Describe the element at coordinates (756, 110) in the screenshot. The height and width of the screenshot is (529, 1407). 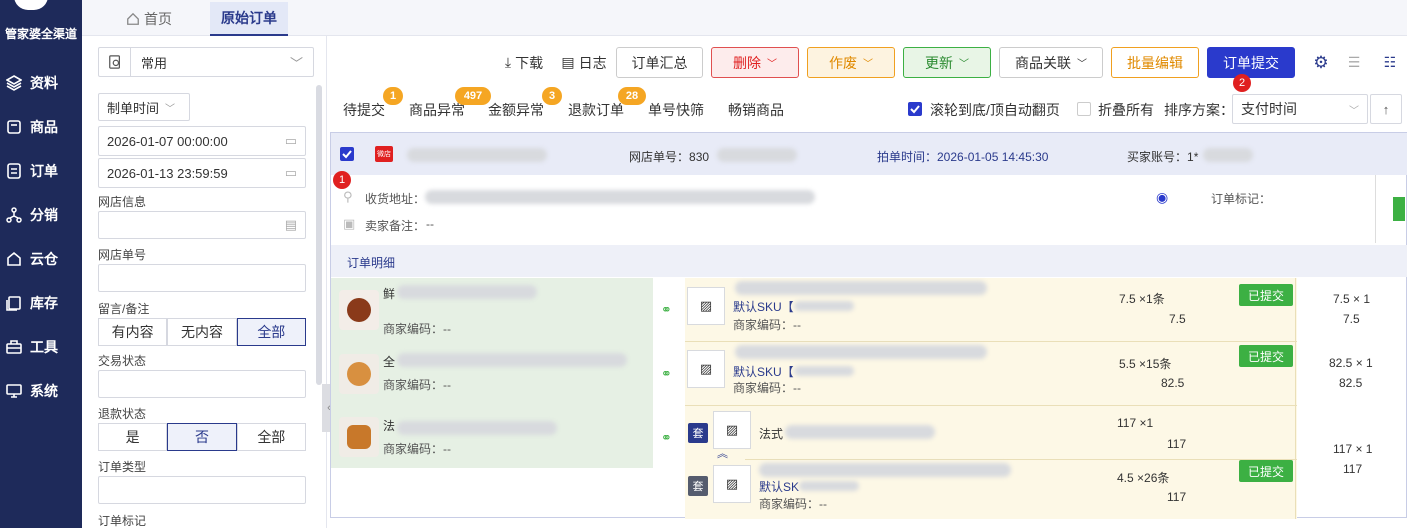
I see `quick-tab-bestseller: 畅销商品` at that location.